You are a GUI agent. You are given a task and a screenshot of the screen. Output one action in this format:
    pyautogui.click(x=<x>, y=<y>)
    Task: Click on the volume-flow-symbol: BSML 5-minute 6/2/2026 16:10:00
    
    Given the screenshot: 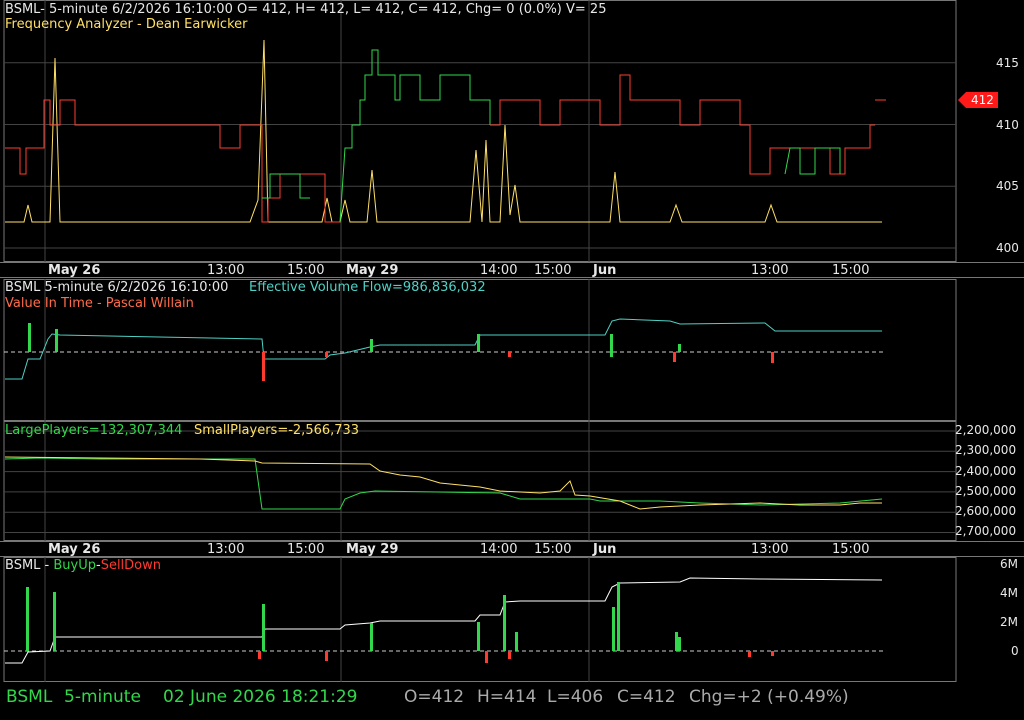 What is the action you would take?
    pyautogui.click(x=117, y=287)
    